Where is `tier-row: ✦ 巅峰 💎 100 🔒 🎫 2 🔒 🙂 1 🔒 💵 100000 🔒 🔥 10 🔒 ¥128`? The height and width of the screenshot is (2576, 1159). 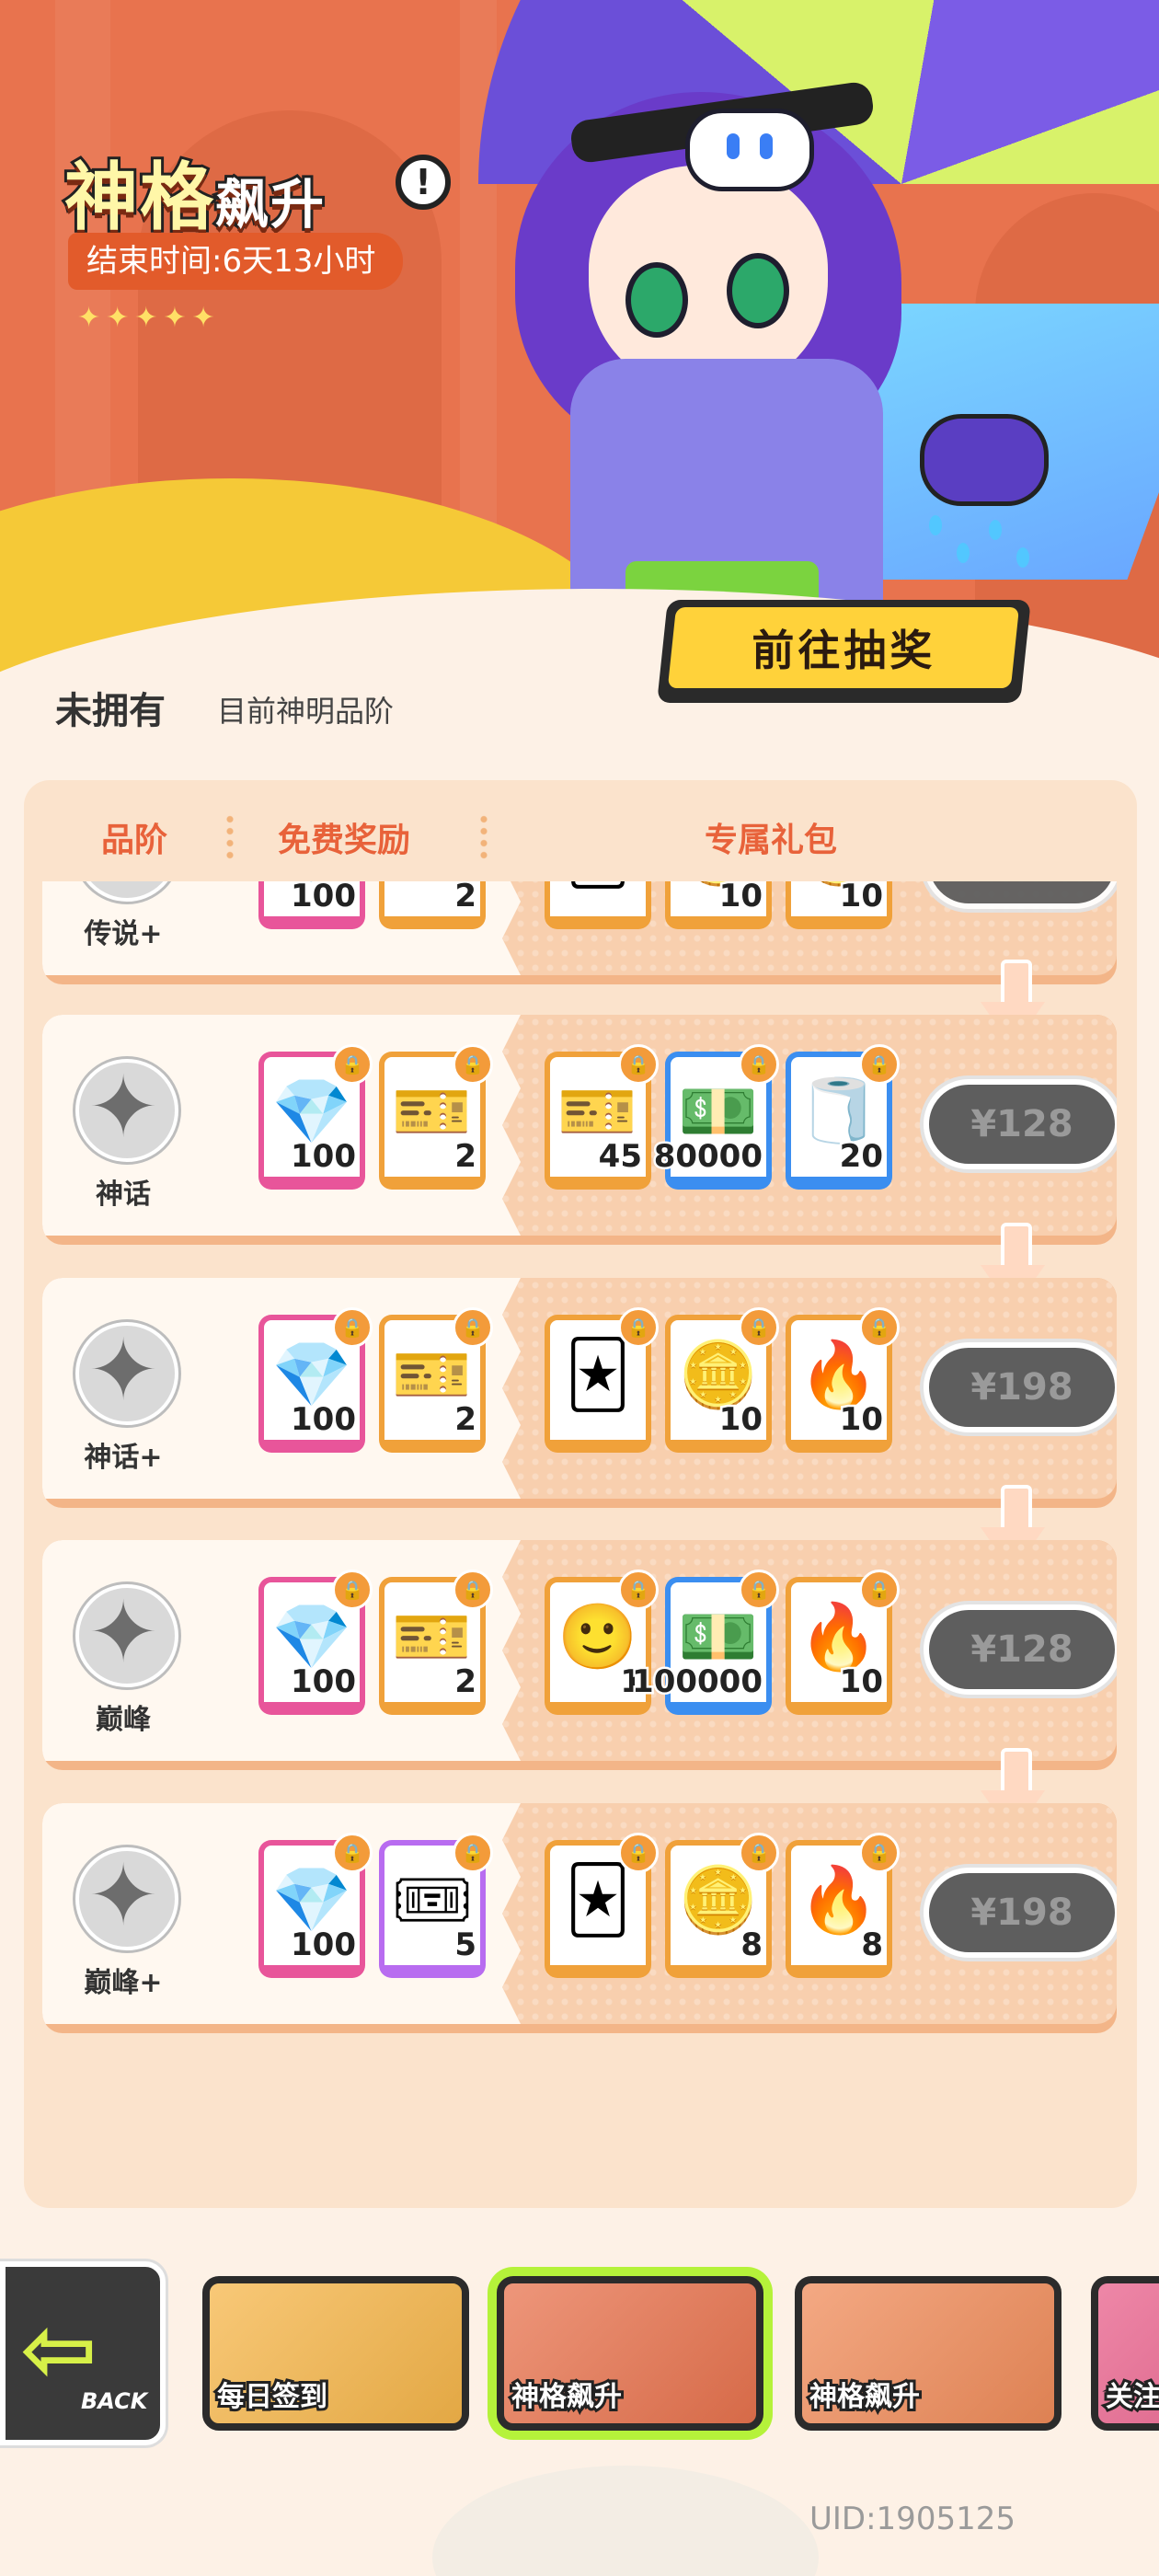
tier-row: ✦ 巅峰 💎 100 🔒 🎫 2 🔒 🙂 1 🔒 💵 100000 🔒 🔥 10 🔒 ¥128 is located at coordinates (579, 1655).